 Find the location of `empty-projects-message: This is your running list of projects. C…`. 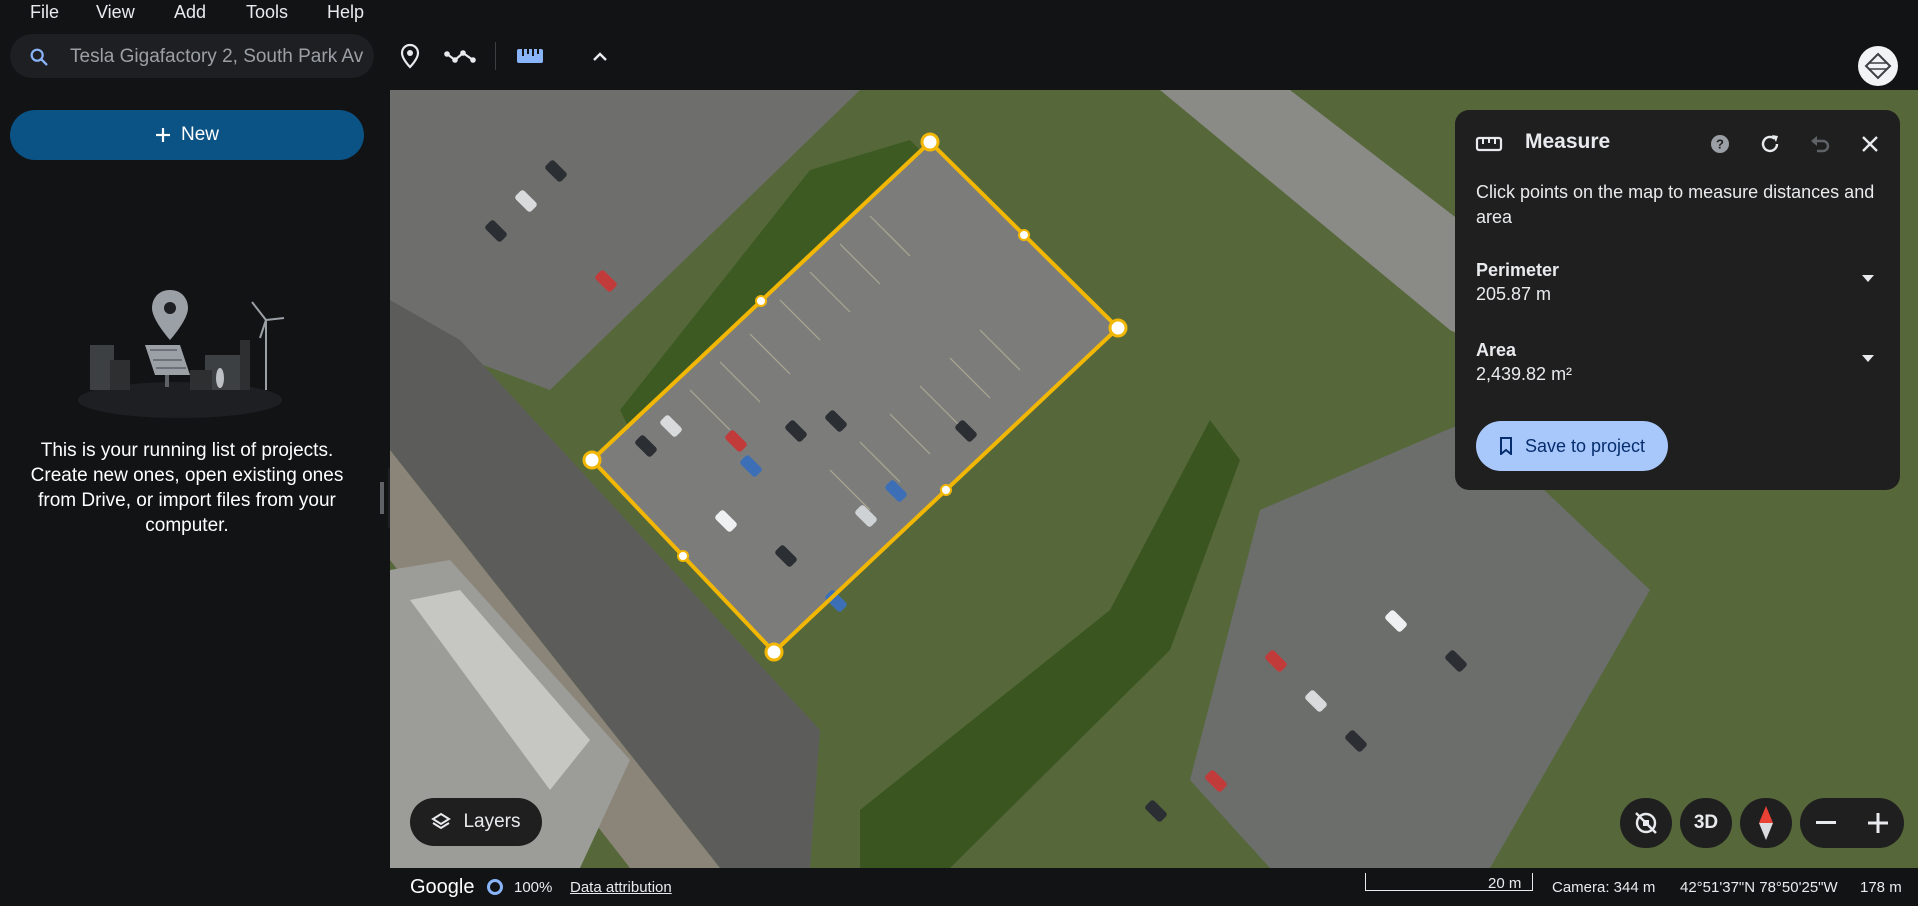

empty-projects-message: This is your running list of projects. C… is located at coordinates (187, 488).